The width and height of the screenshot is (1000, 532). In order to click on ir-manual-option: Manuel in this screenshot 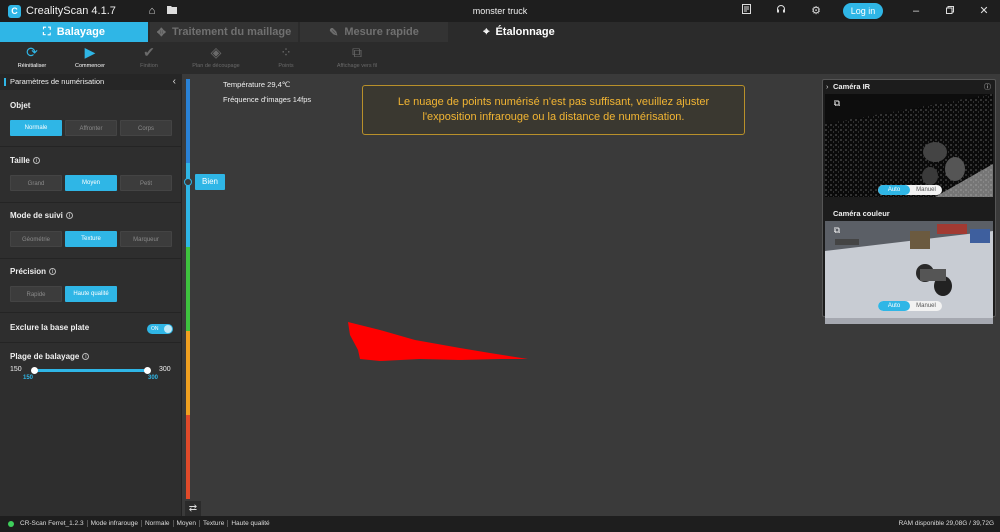, I will do `click(926, 190)`.